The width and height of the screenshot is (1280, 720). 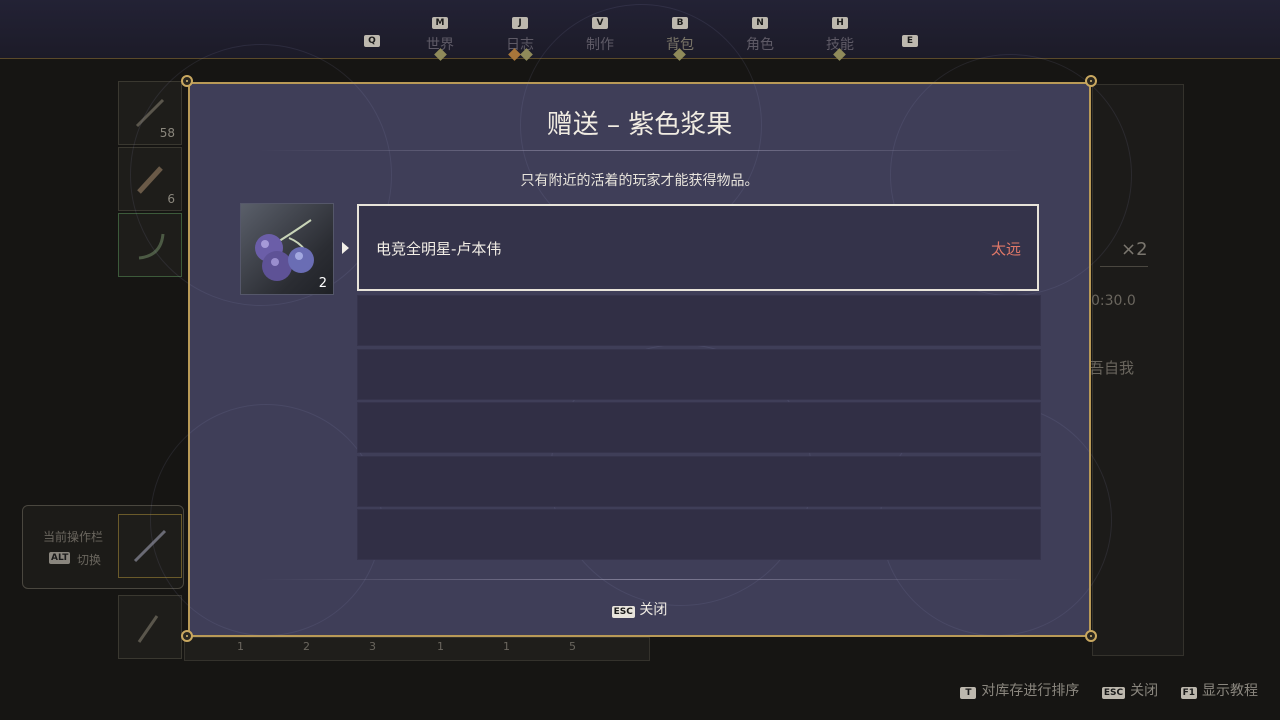 I want to click on dialog-title: 赠送 – 紫色浆果, so click(x=639, y=125).